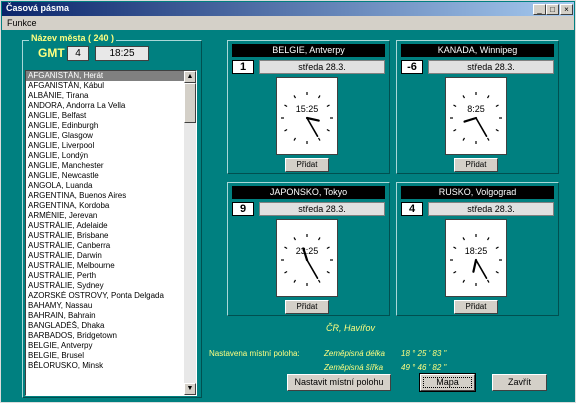  What do you see at coordinates (190, 77) in the screenshot?
I see `scroll-up-icon: ▲` at bounding box center [190, 77].